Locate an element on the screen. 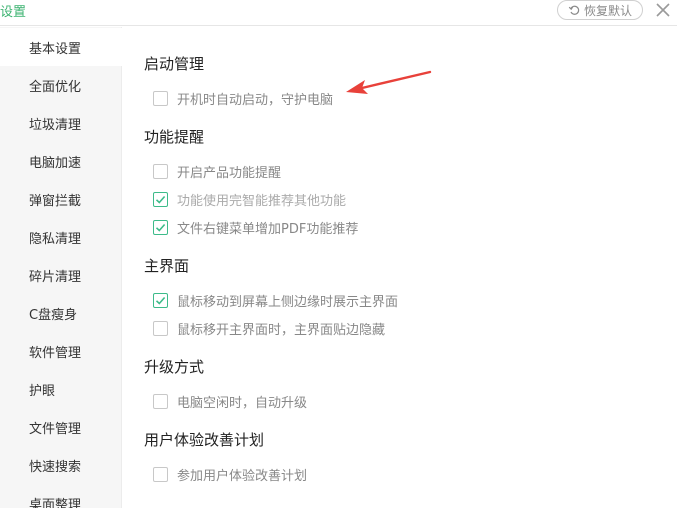  option-pdf-context-menu: 文件右键菜单增加PDF功能推荐 is located at coordinates (256, 227).